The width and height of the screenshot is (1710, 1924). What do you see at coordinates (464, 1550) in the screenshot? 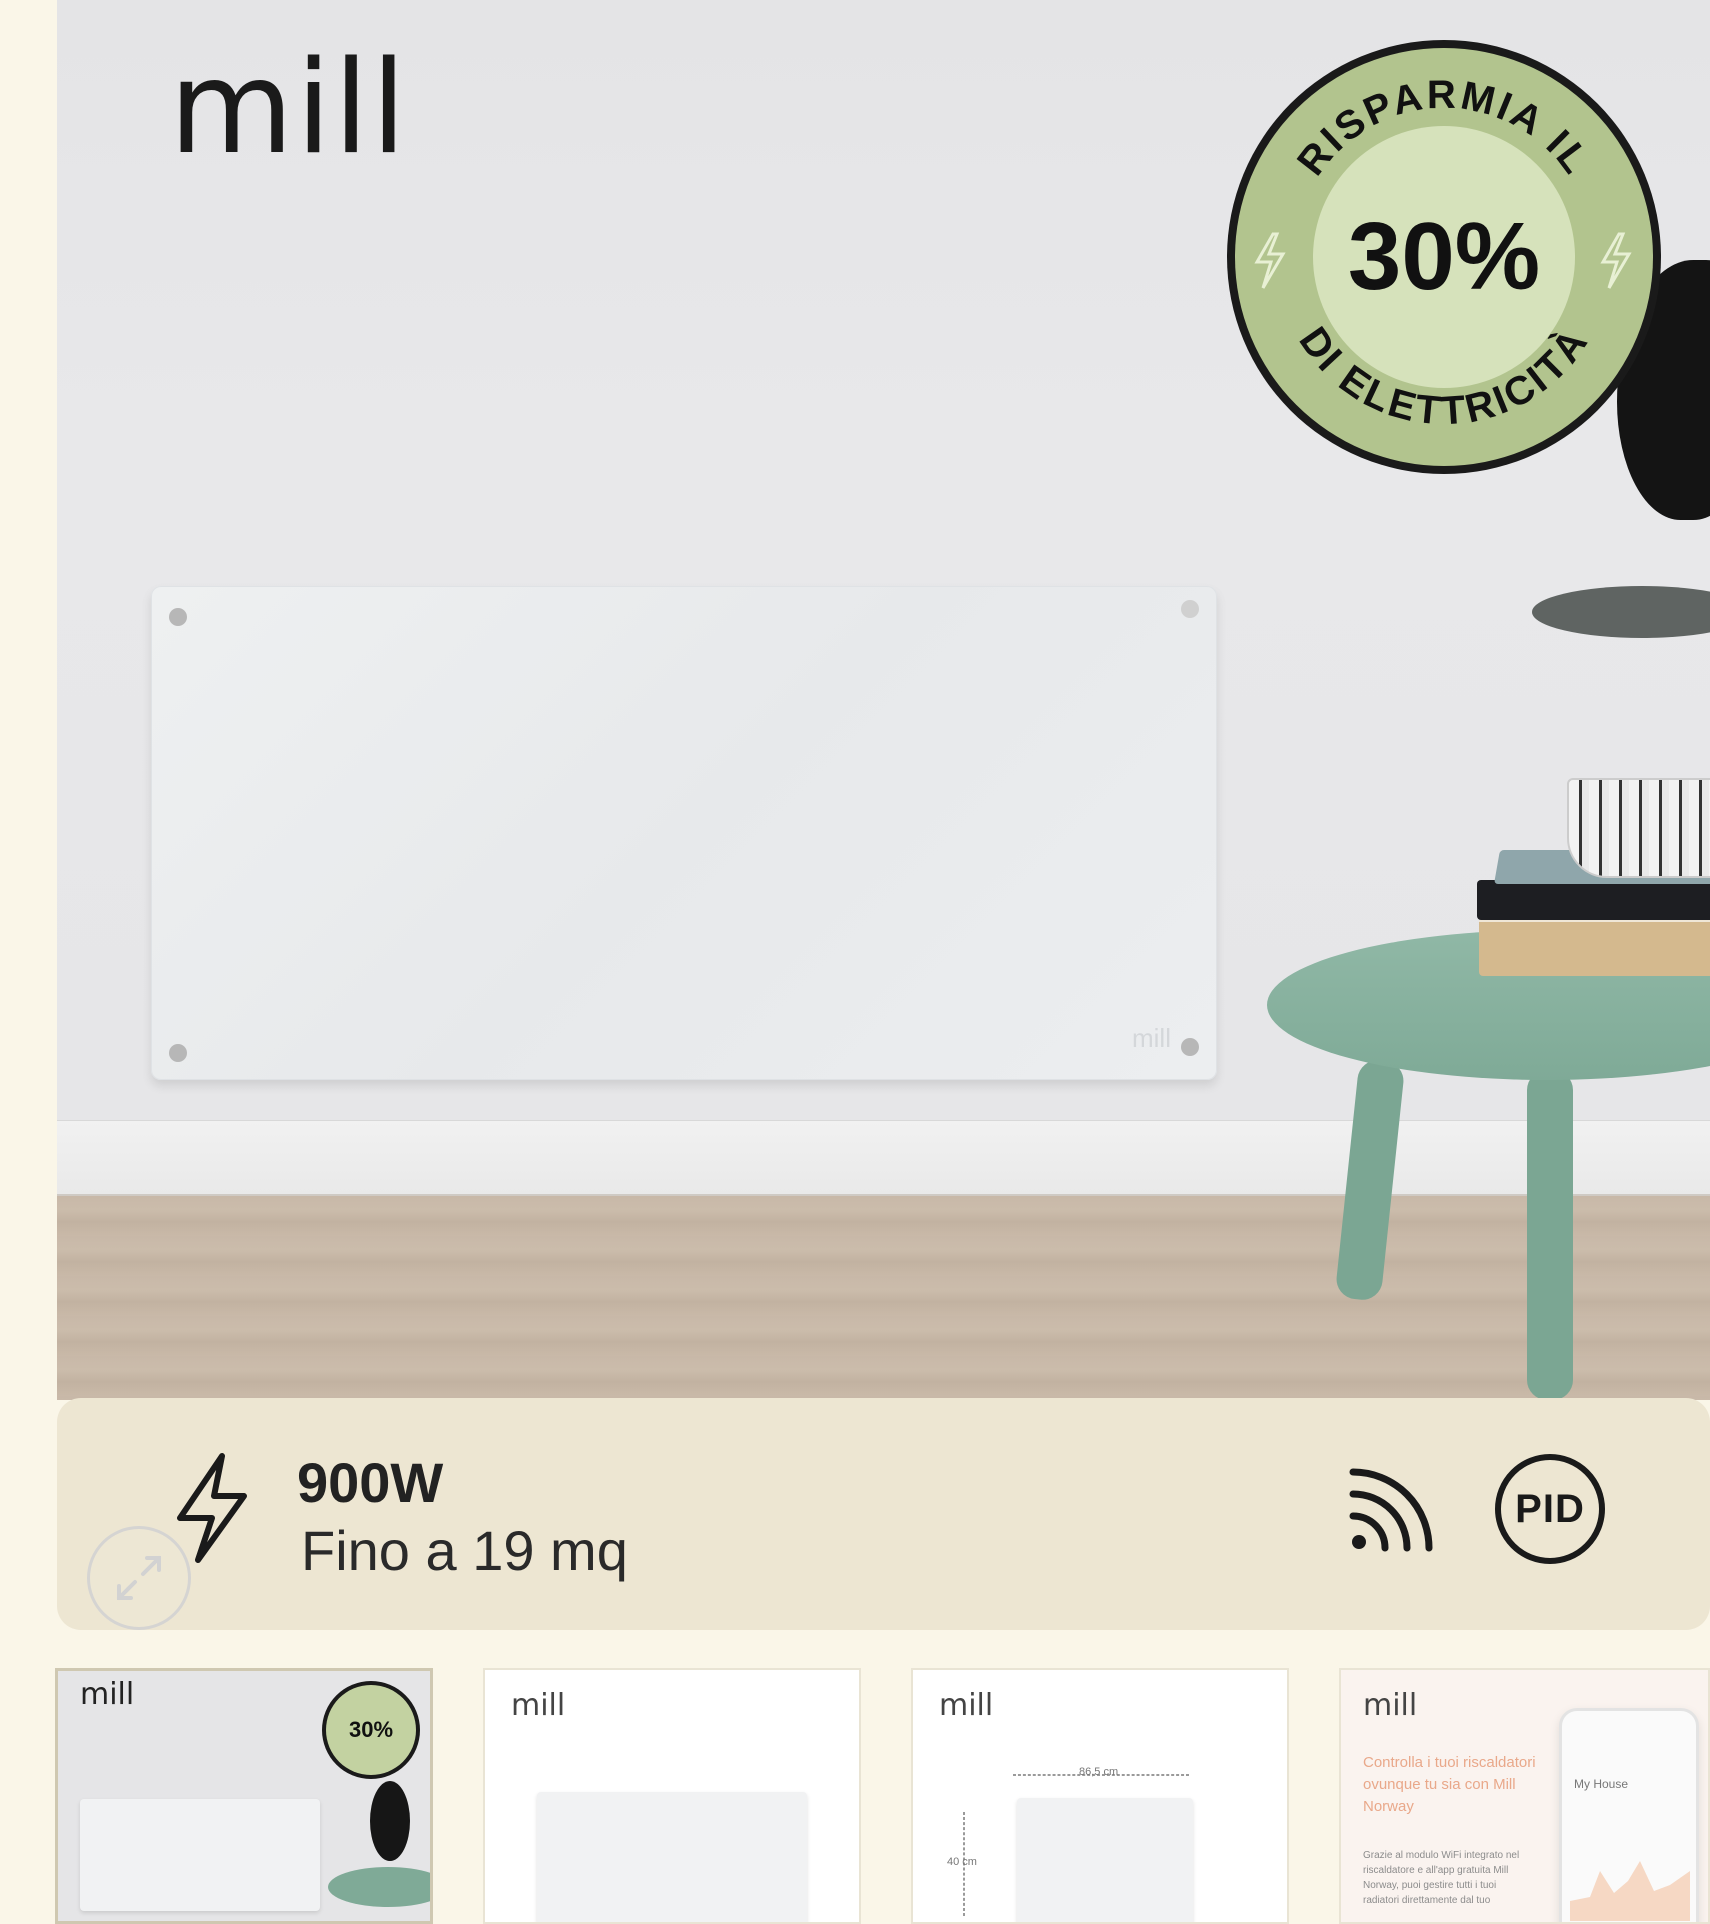
I see `spec-area: Fino a 19 mq` at bounding box center [464, 1550].